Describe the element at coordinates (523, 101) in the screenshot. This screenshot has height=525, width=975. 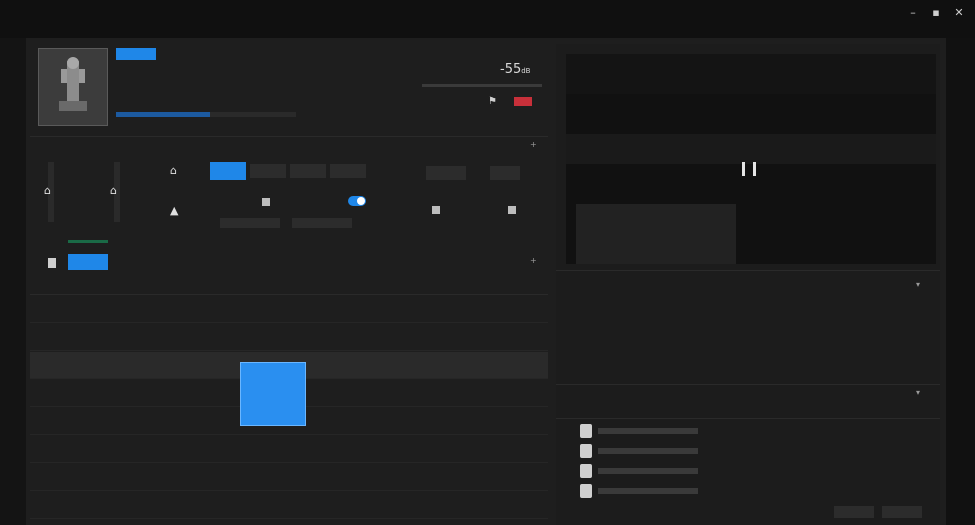
I see `record-button` at that location.